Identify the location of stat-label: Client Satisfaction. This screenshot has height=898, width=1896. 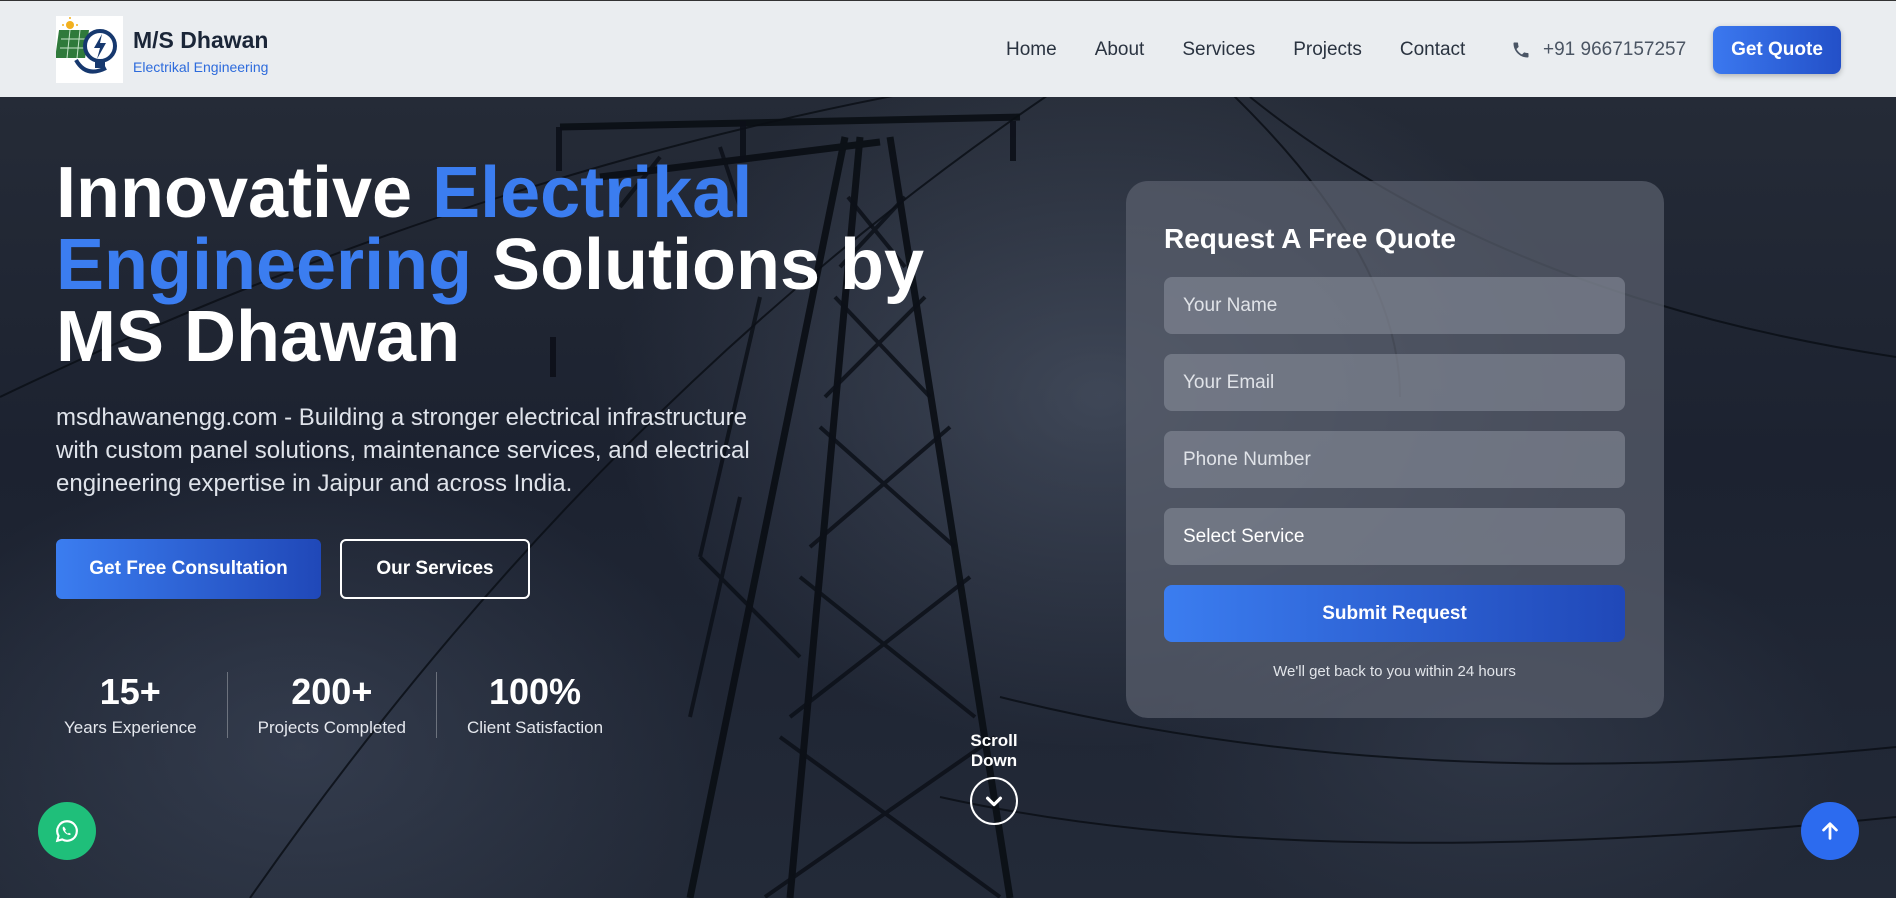
(535, 727).